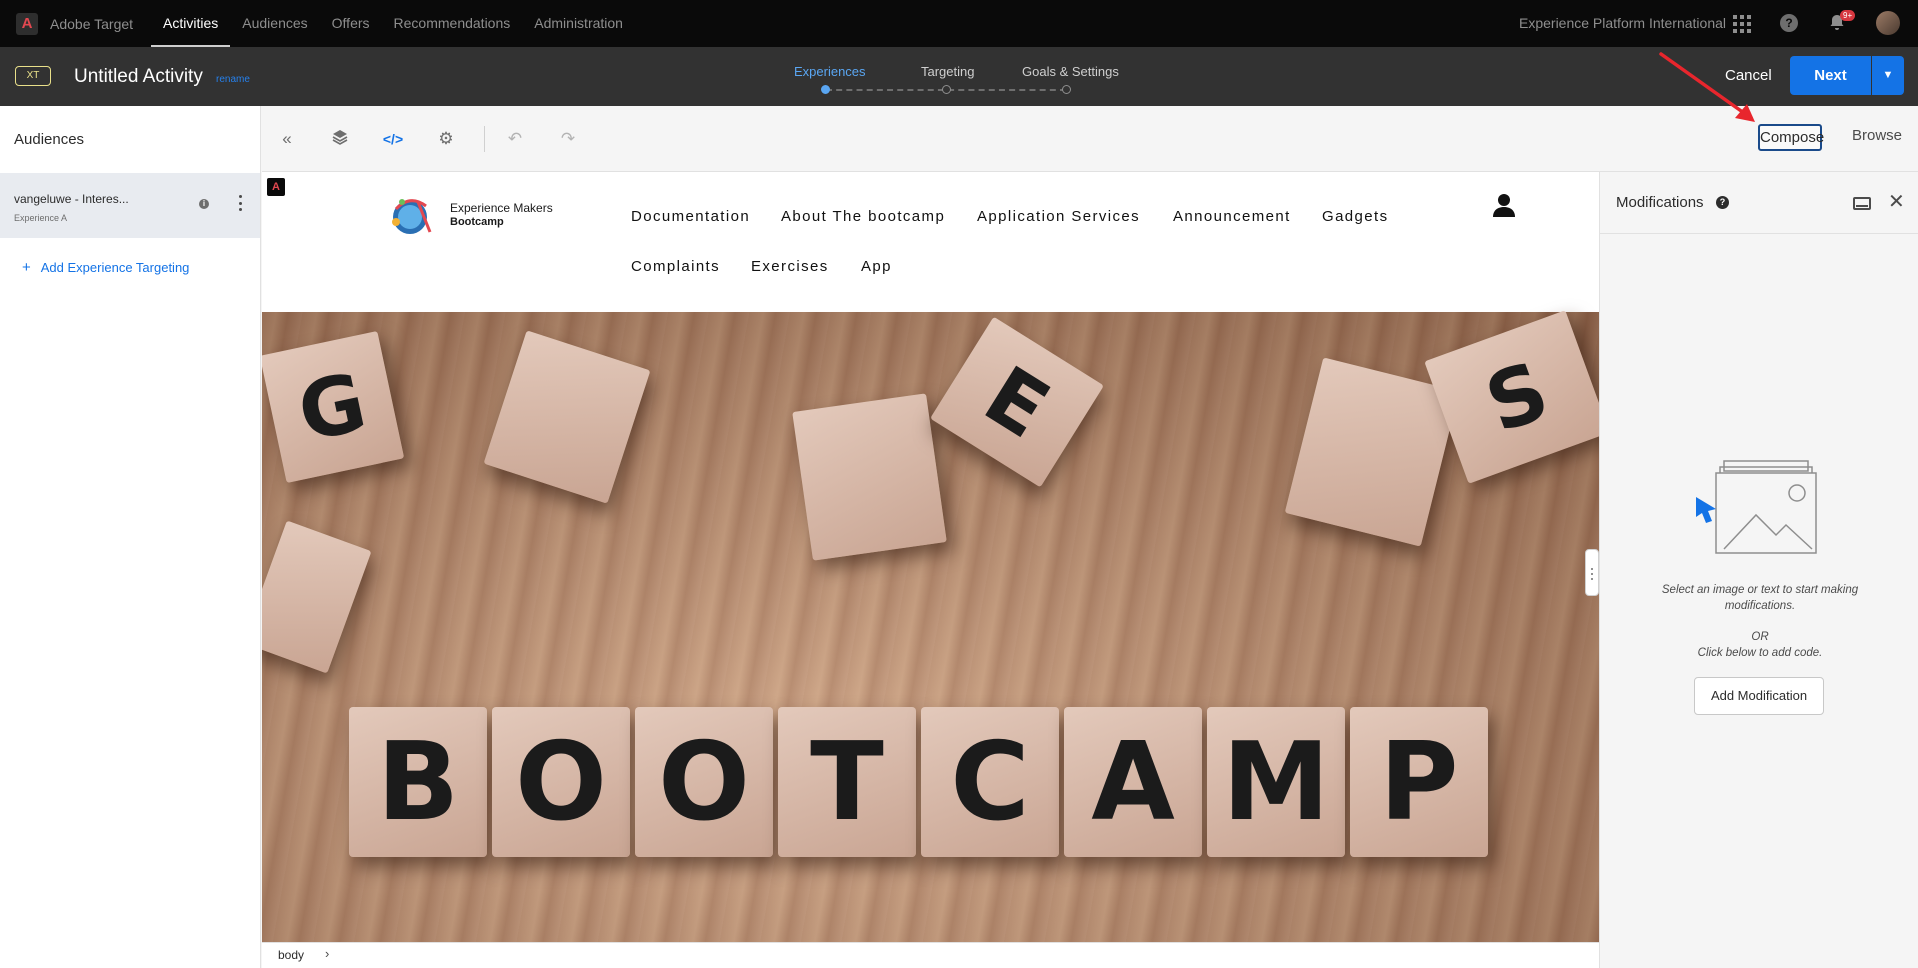 This screenshot has width=1918, height=968. Describe the element at coordinates (1355, 216) in the screenshot. I see `menu-gadgets: Gadgets` at that location.